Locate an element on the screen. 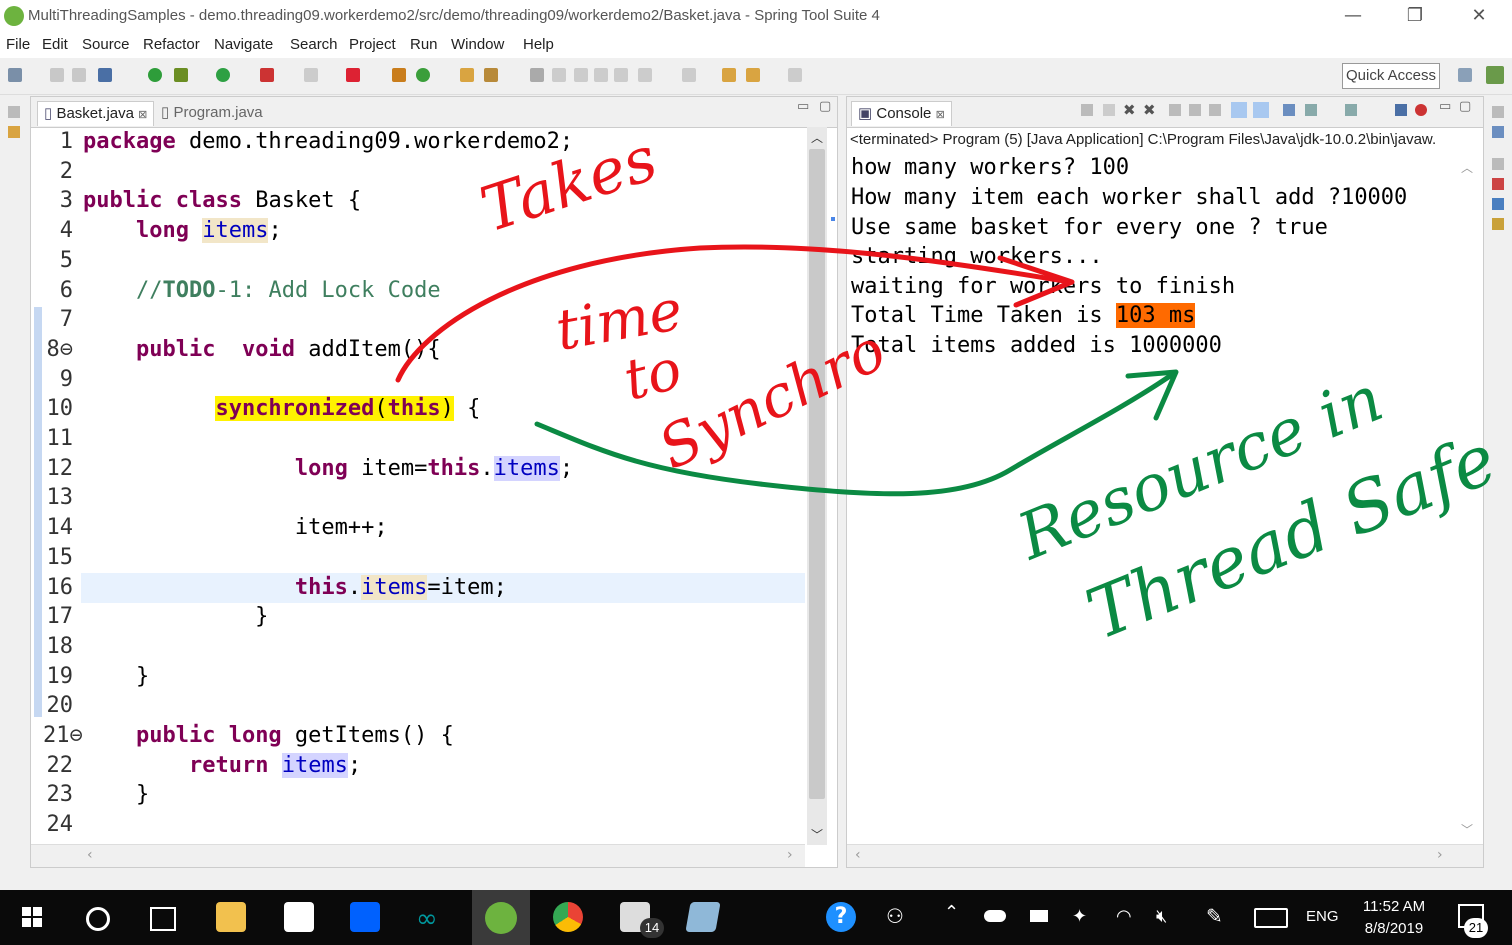 The height and width of the screenshot is (945, 1512). minimize-view-icon: ▭ is located at coordinates (803, 106).